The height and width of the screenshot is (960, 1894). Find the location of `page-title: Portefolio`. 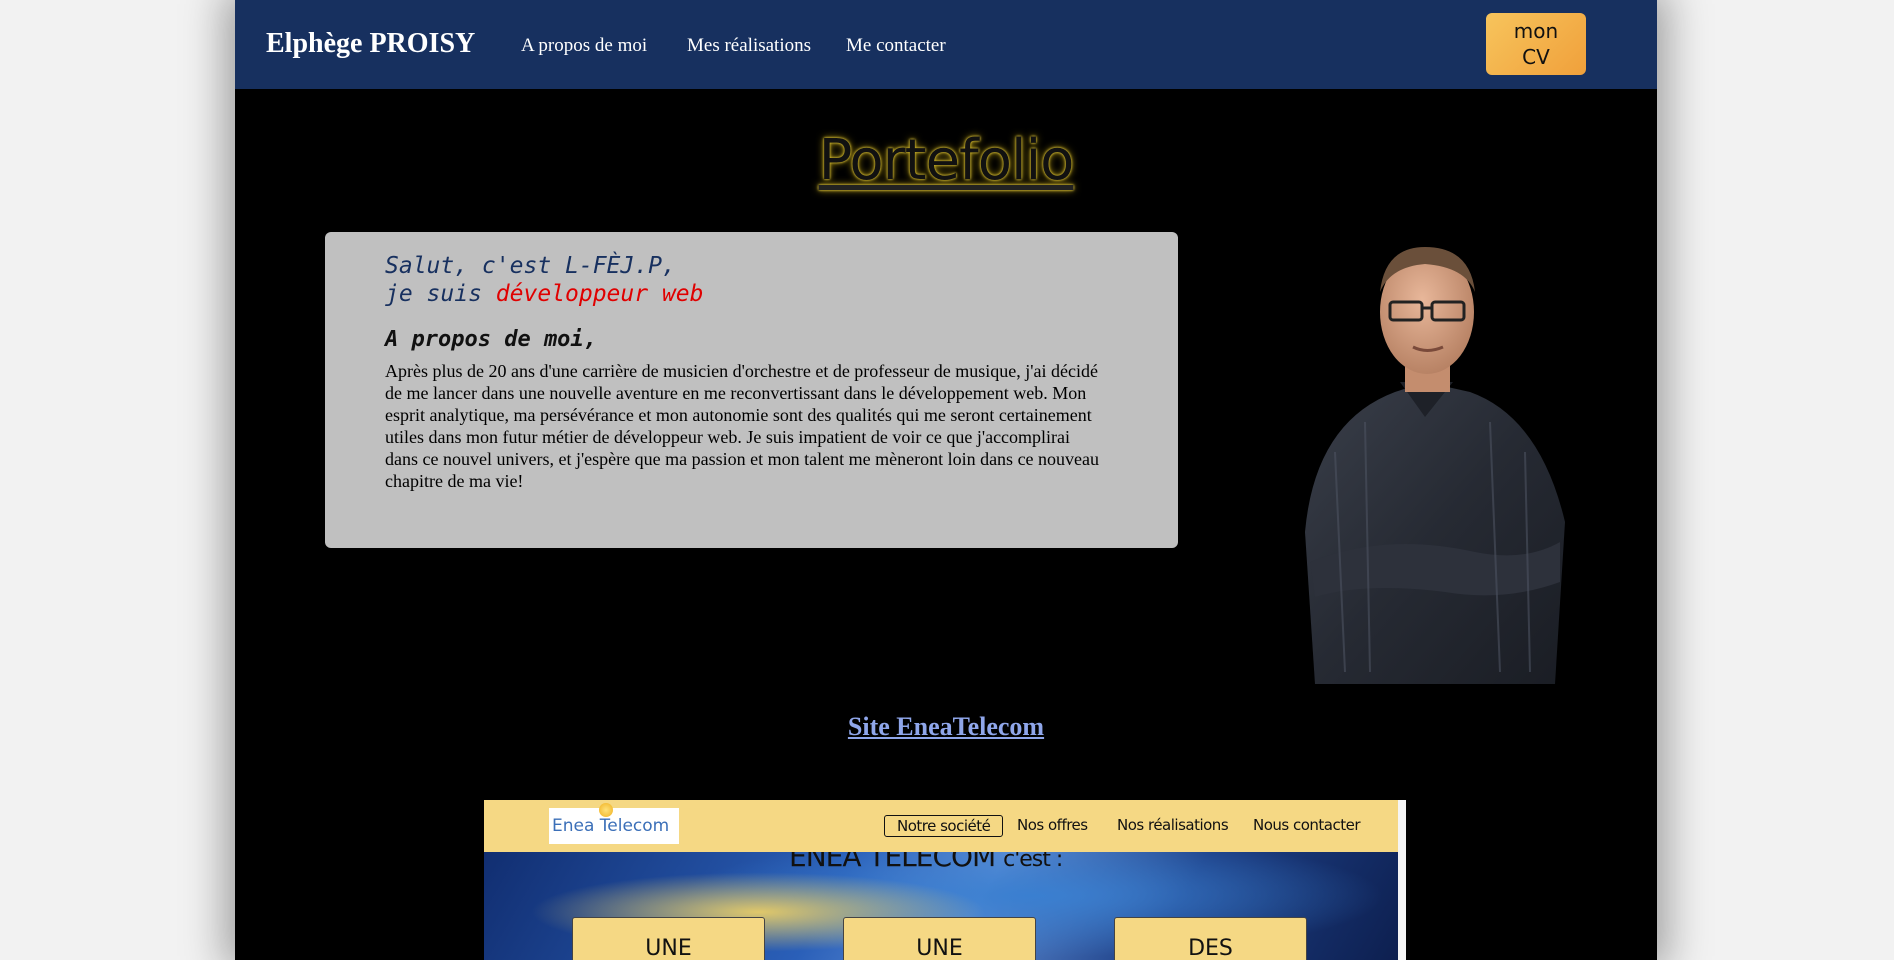

page-title: Portefolio is located at coordinates (946, 160).